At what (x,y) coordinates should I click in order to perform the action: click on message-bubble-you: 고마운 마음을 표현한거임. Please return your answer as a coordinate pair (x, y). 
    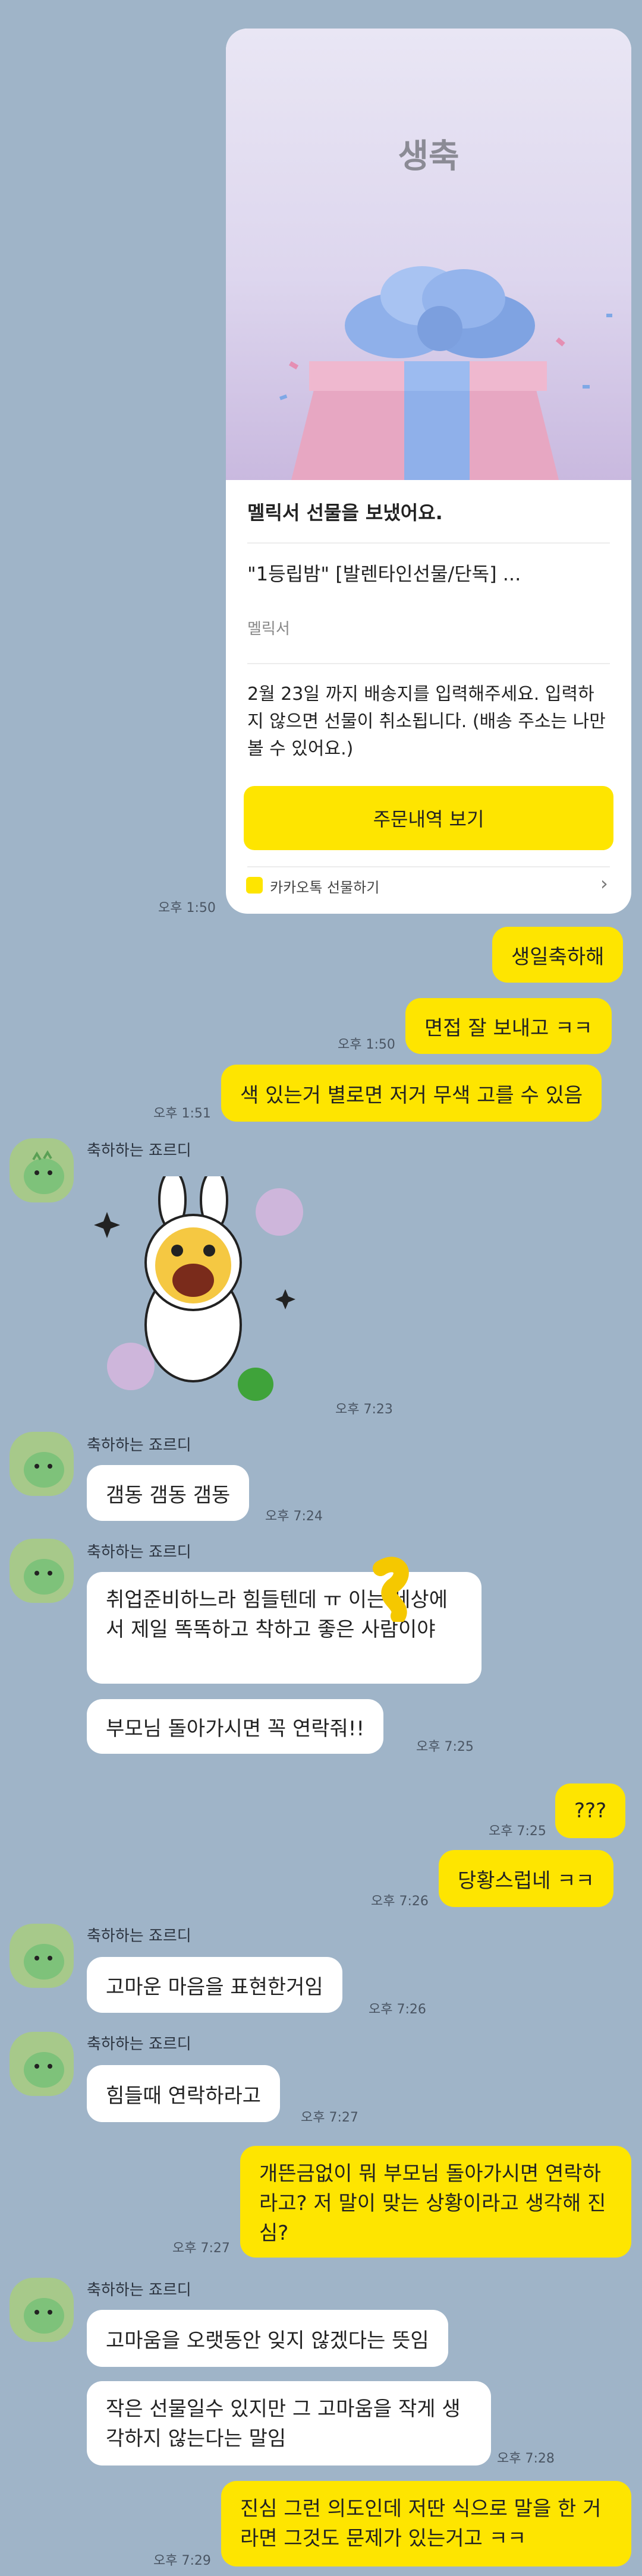
    Looking at the image, I should click on (214, 1985).